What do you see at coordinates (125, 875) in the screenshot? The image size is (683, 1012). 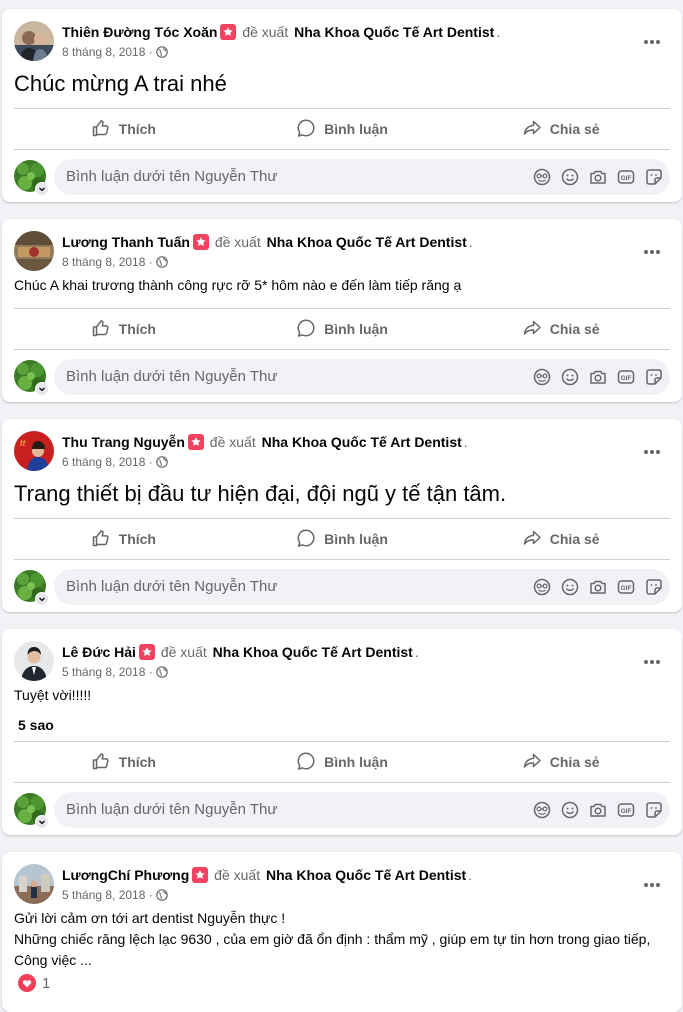 I see `author-name: LươngChí Phương` at bounding box center [125, 875].